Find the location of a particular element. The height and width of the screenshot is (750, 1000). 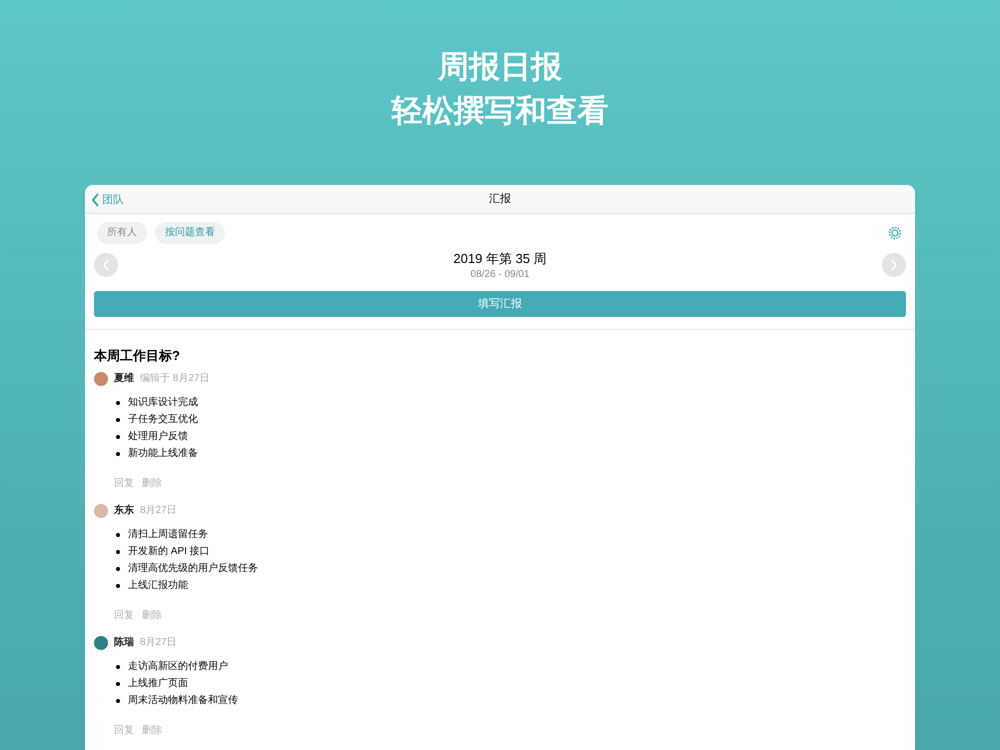

list-item: 上线推广页面 is located at coordinates (158, 683).